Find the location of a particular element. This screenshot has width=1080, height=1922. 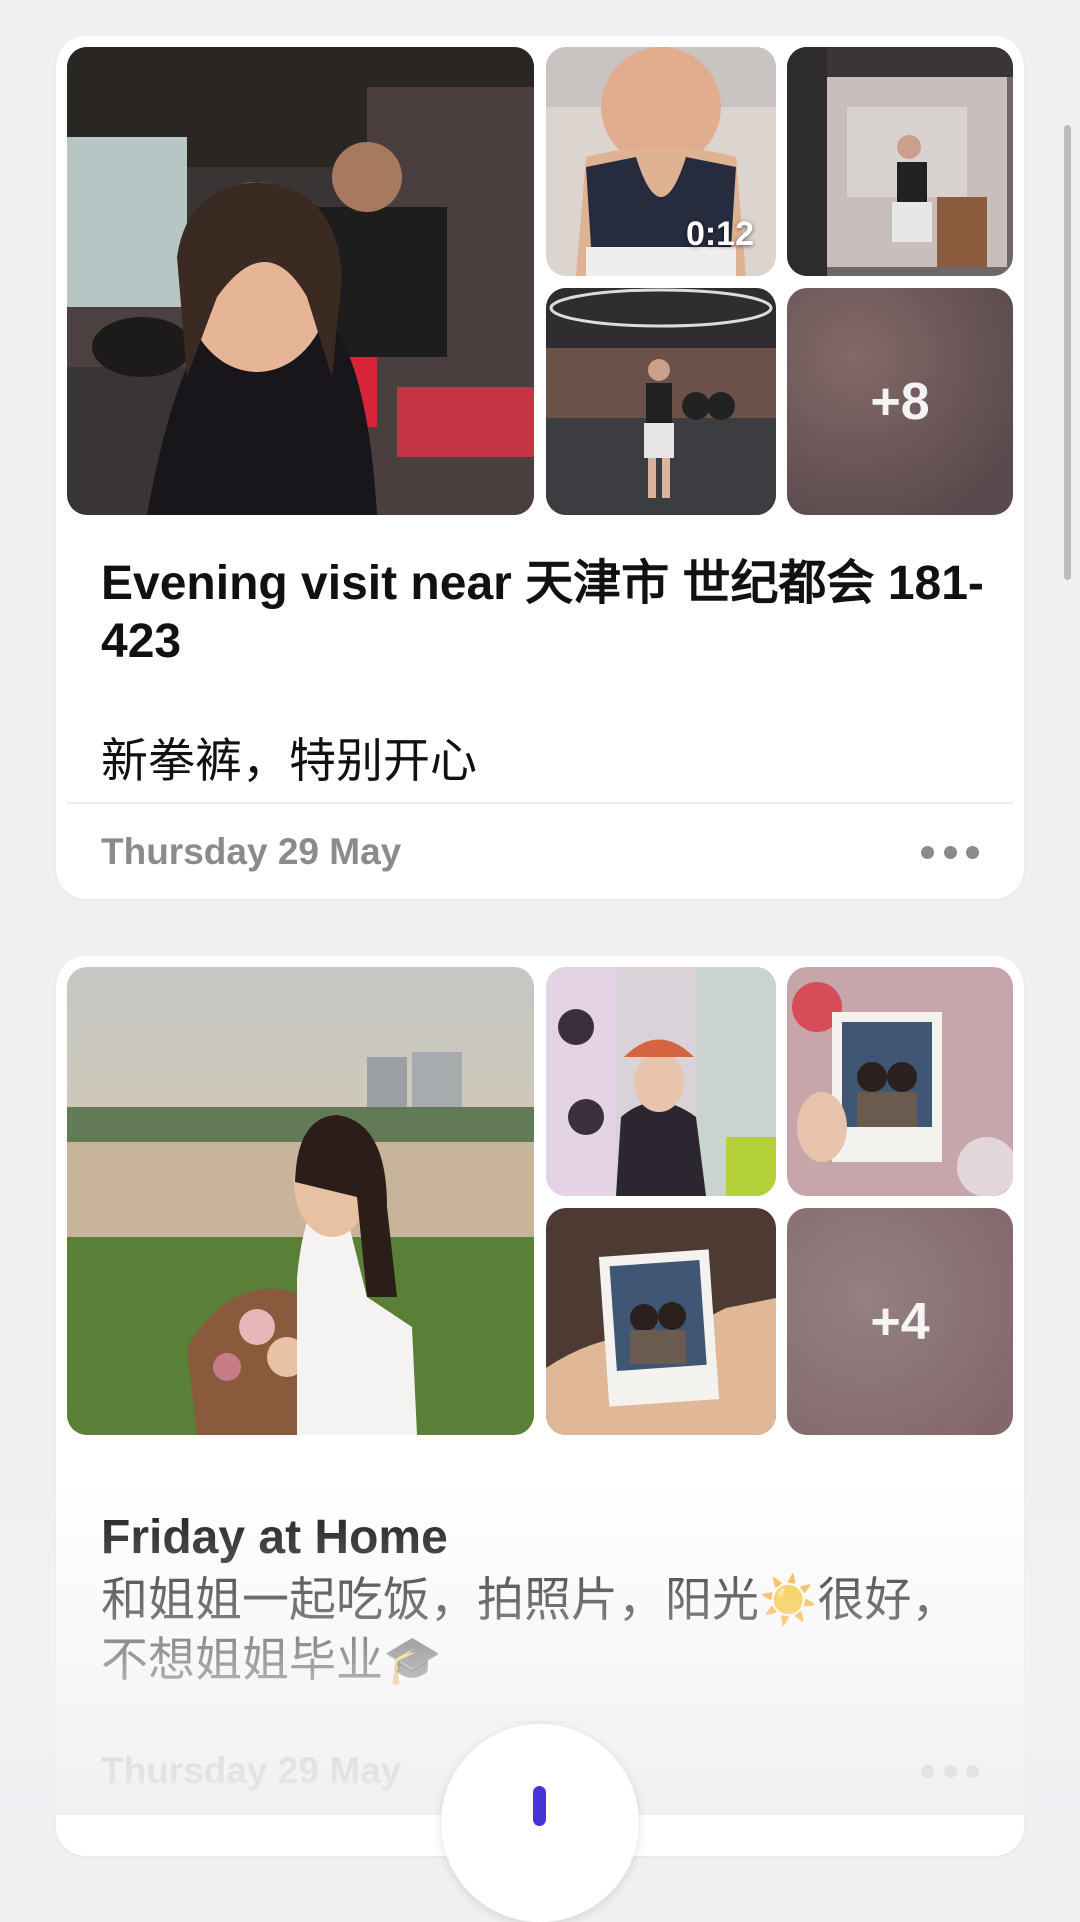

more-count: +4 is located at coordinates (900, 1321).